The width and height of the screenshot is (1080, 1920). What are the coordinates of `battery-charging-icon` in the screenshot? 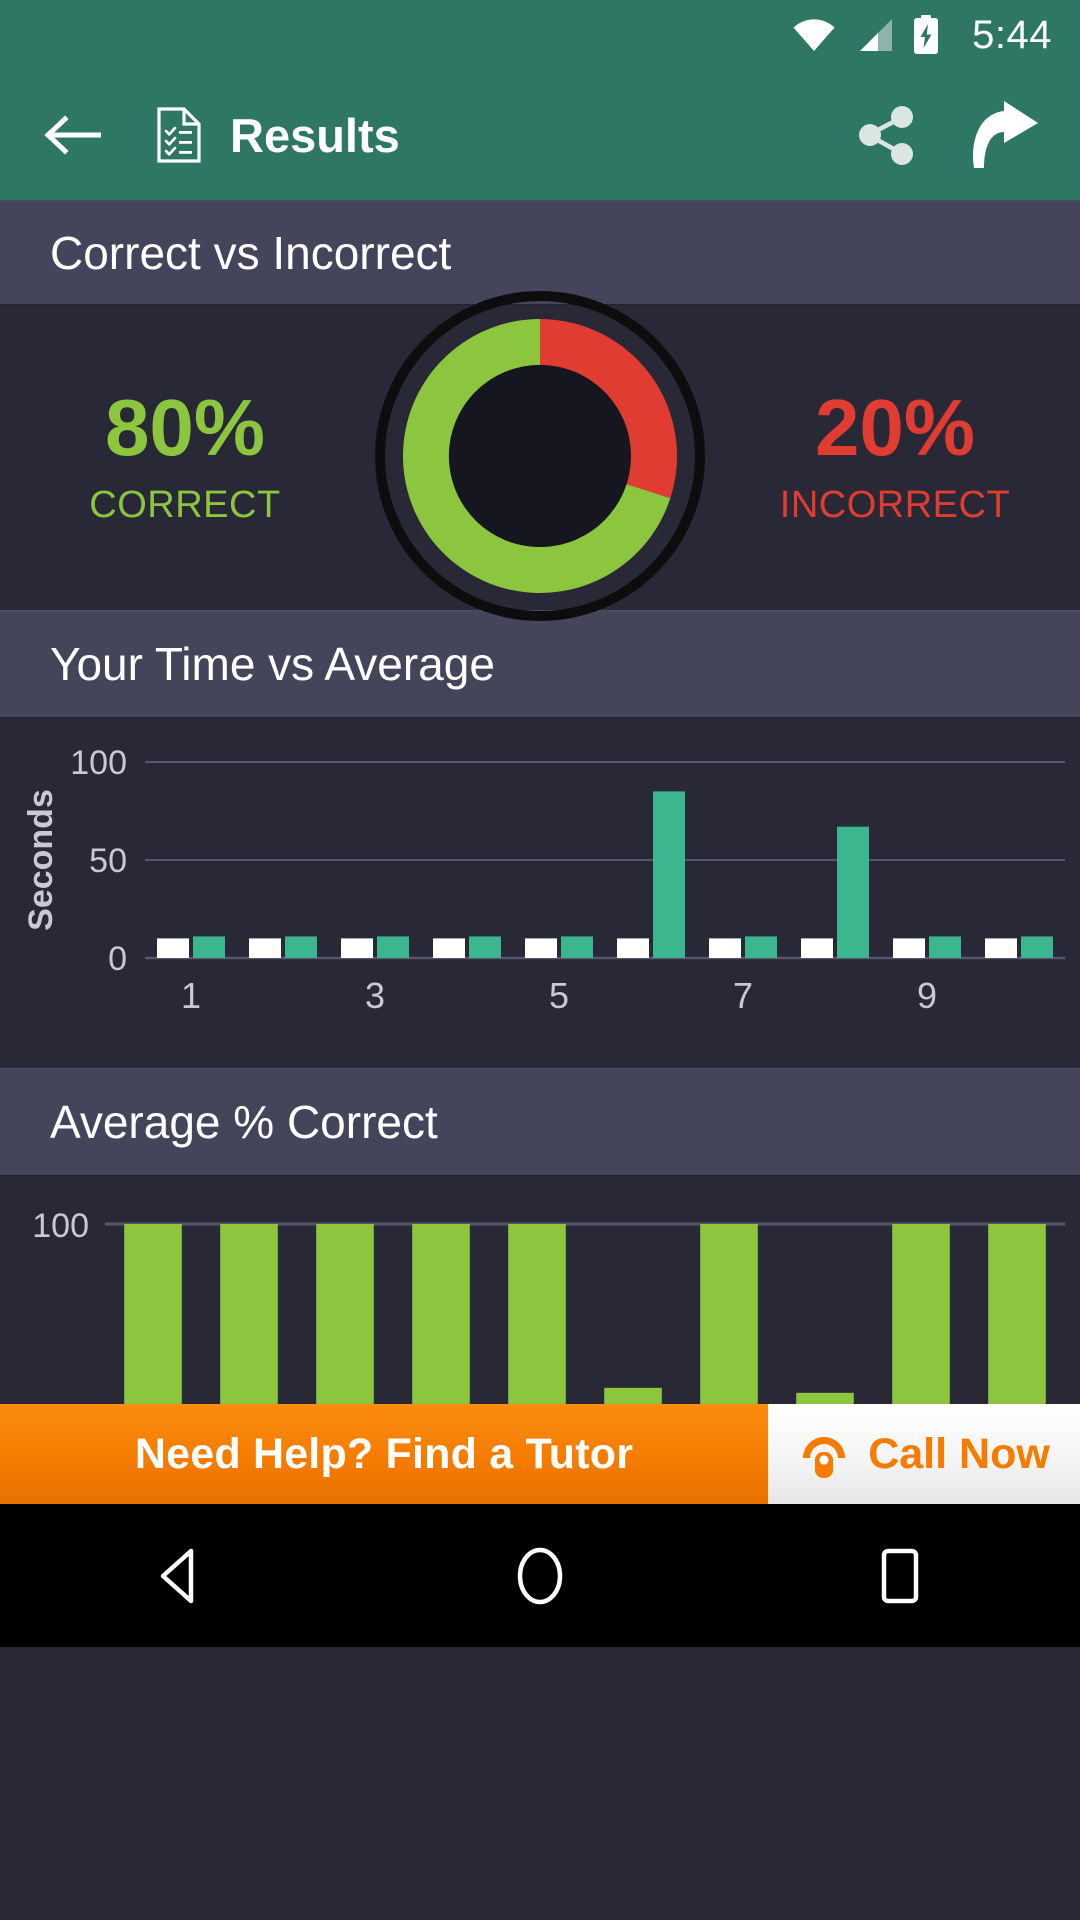 It's located at (926, 35).